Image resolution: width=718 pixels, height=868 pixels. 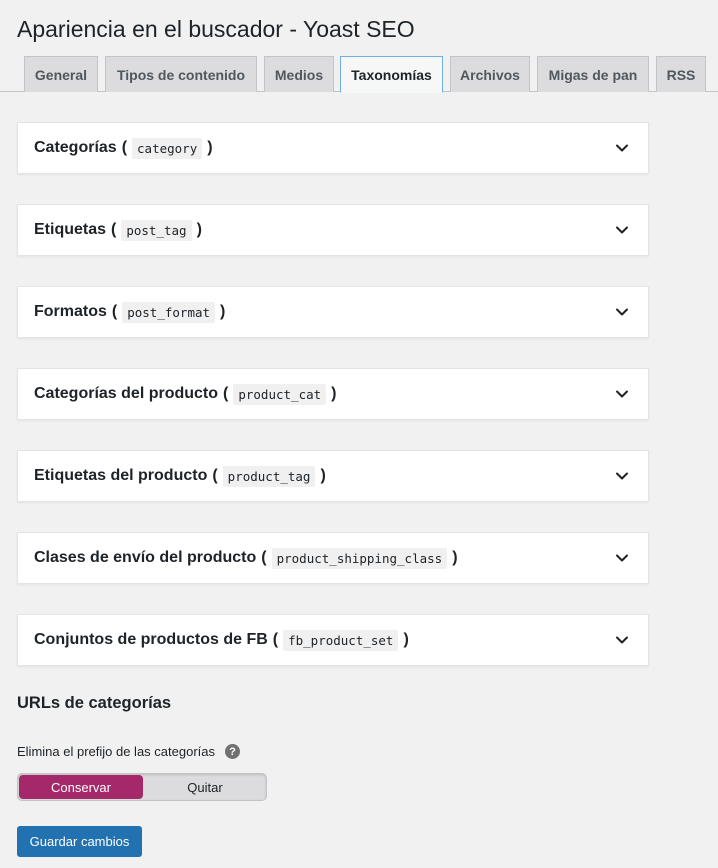 What do you see at coordinates (269, 476) in the screenshot?
I see `panel-slug: product_tag` at bounding box center [269, 476].